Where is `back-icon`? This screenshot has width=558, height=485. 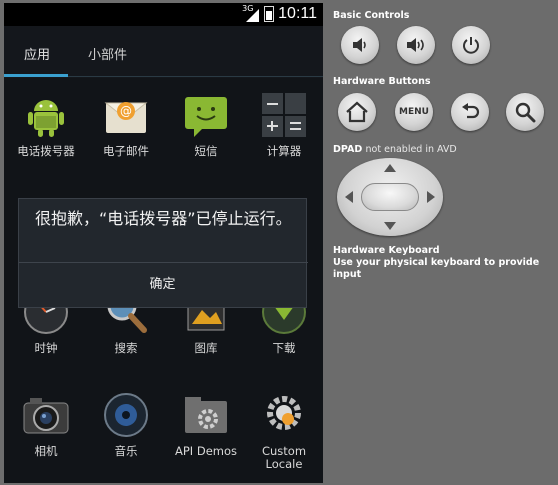 back-icon is located at coordinates (471, 111).